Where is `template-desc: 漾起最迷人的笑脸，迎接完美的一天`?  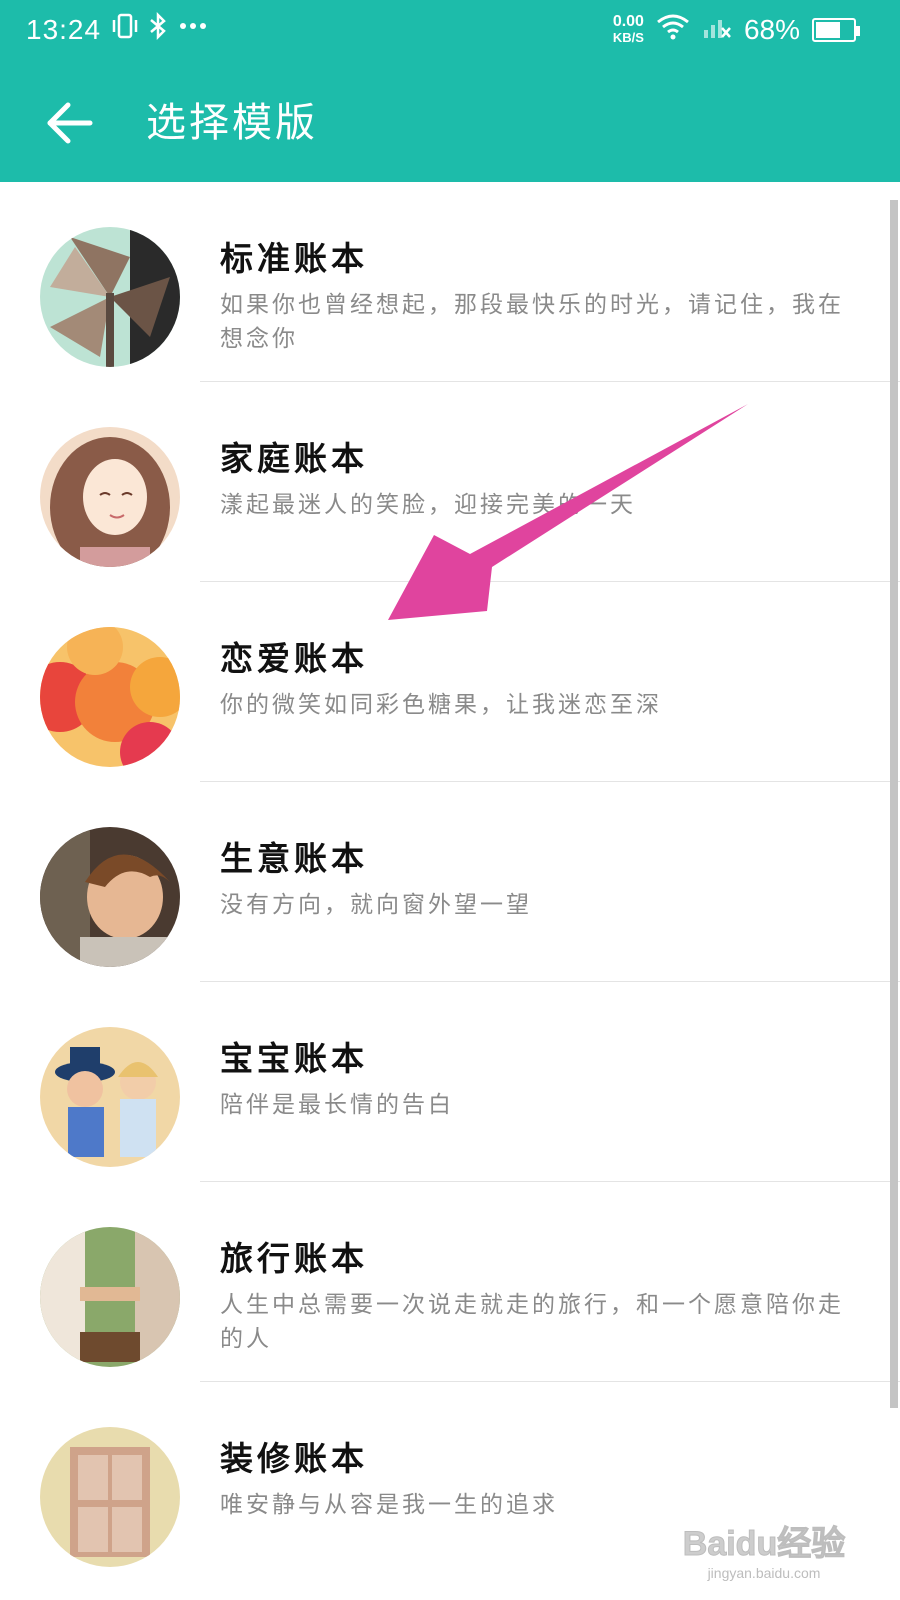
template-desc: 漾起最迷人的笑脸，迎接完美的一天 is located at coordinates (428, 505).